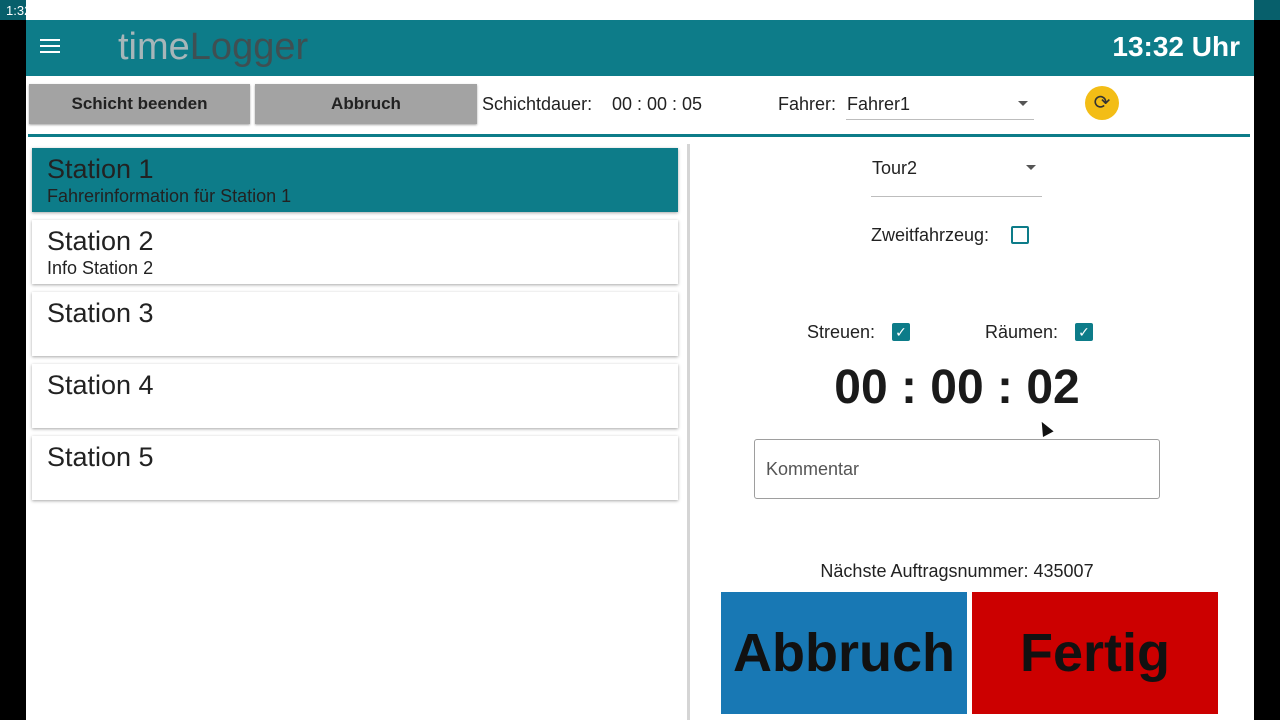  Describe the element at coordinates (249, 47) in the screenshot. I see `app-title-dark: Logger` at that location.